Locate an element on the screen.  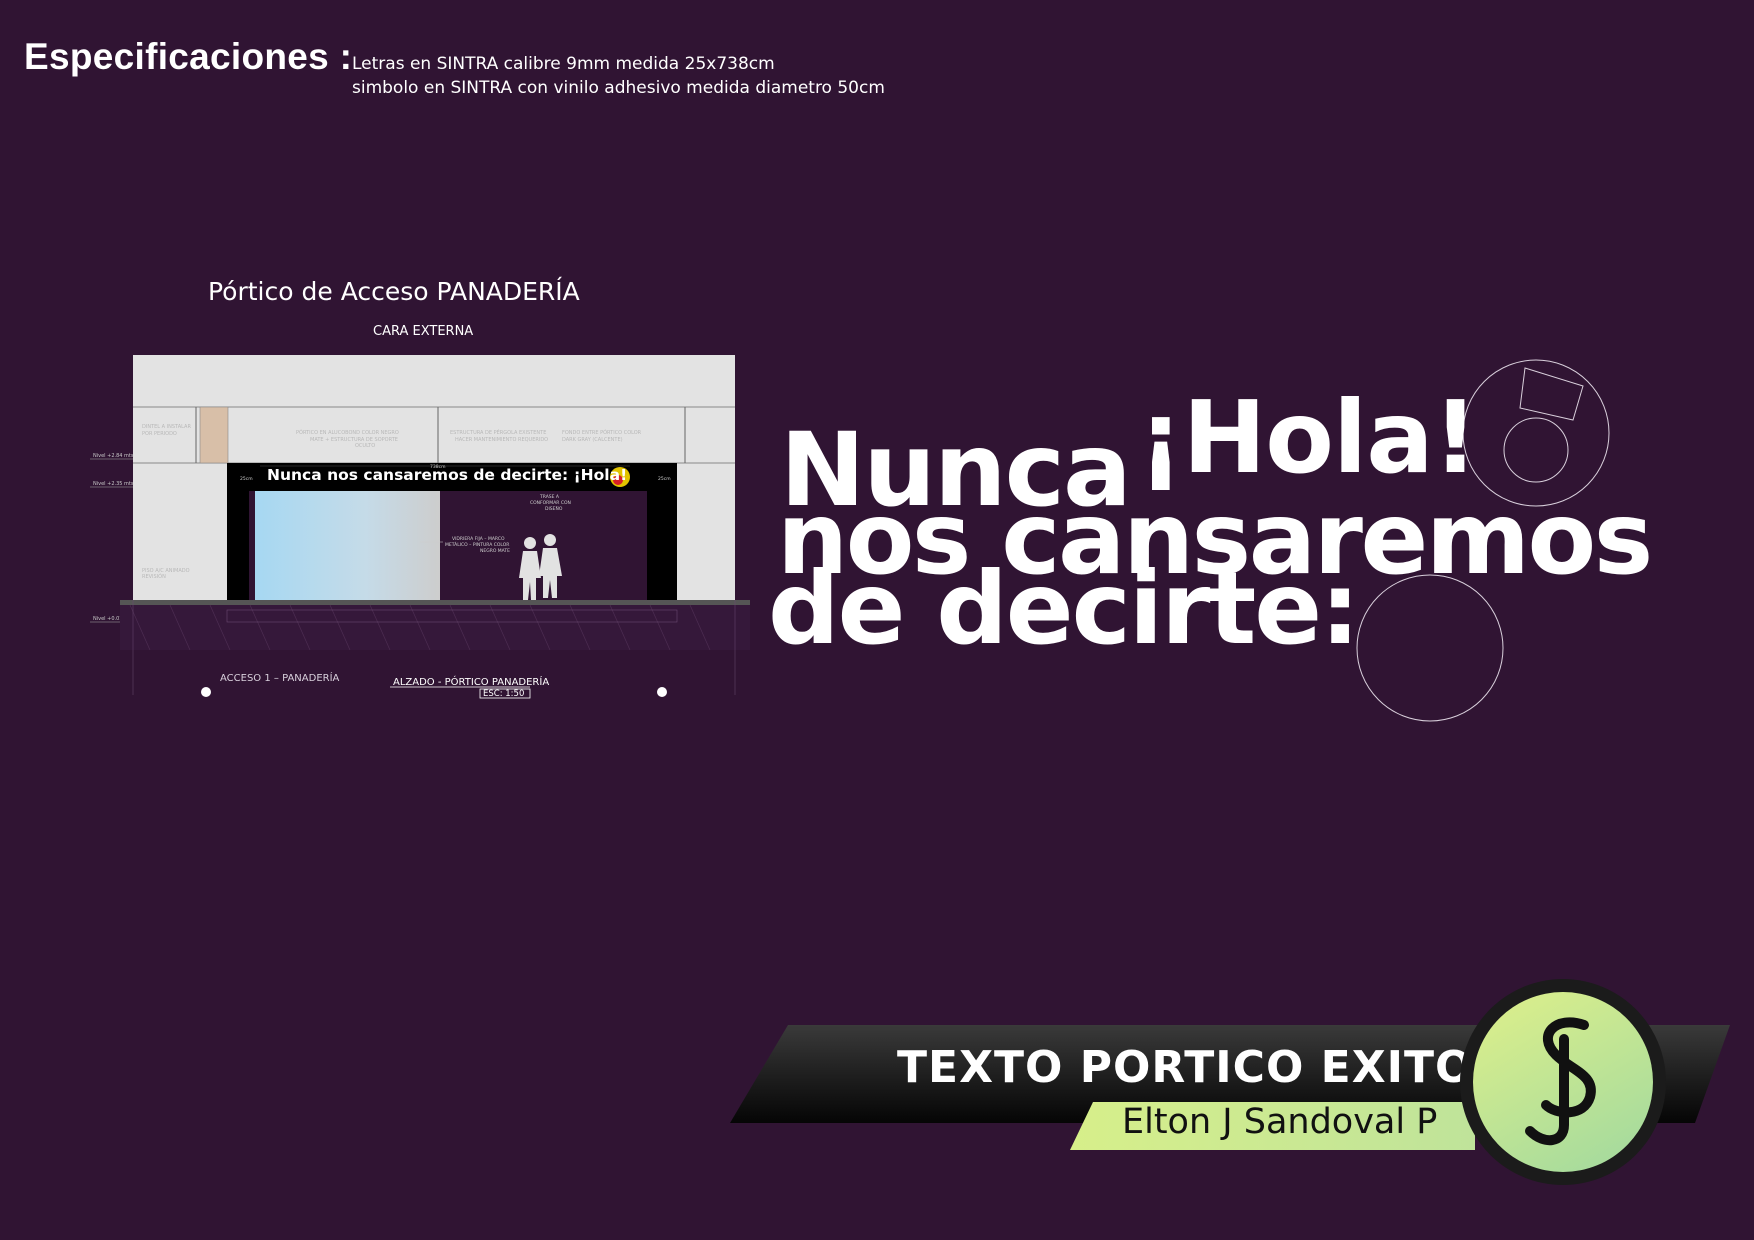
banner-title: TEXTO PORTICO EXITO is located at coordinates (1185, 1067).